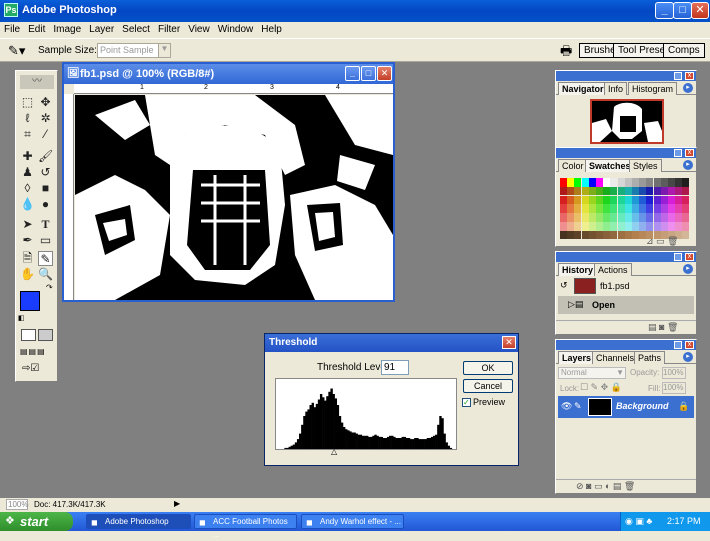  What do you see at coordinates (17, 504) in the screenshot?
I see `zoom-level-field: 100%` at bounding box center [17, 504].